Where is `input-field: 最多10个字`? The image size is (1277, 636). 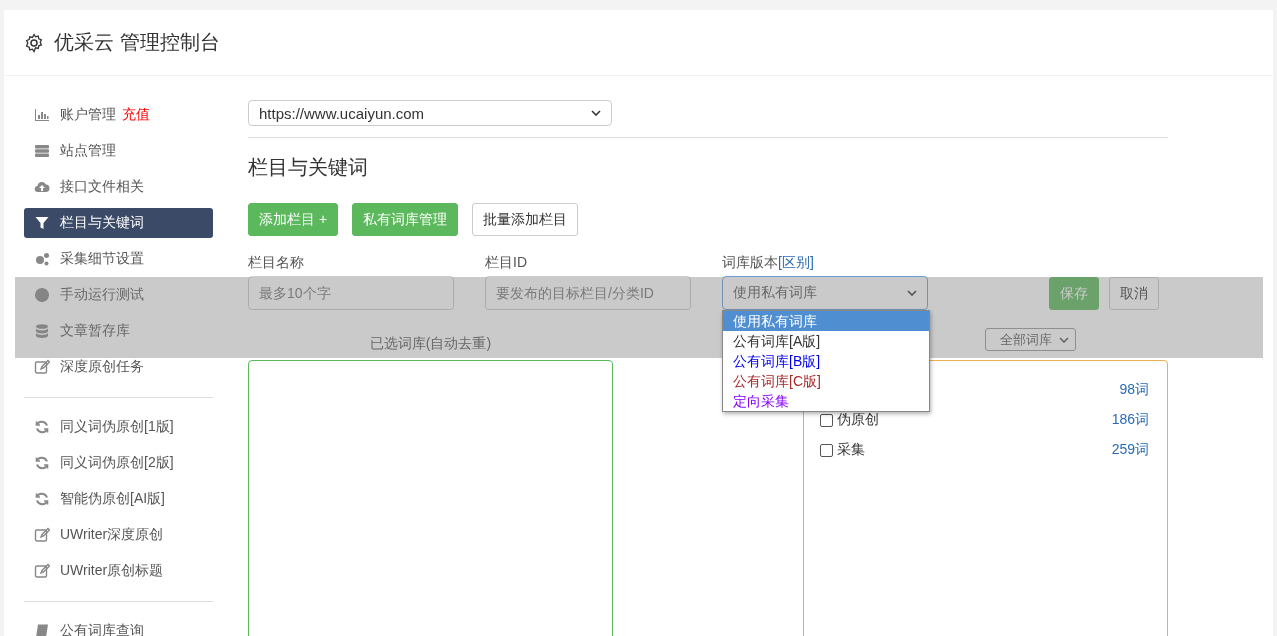 input-field: 最多10个字 is located at coordinates (351, 293).